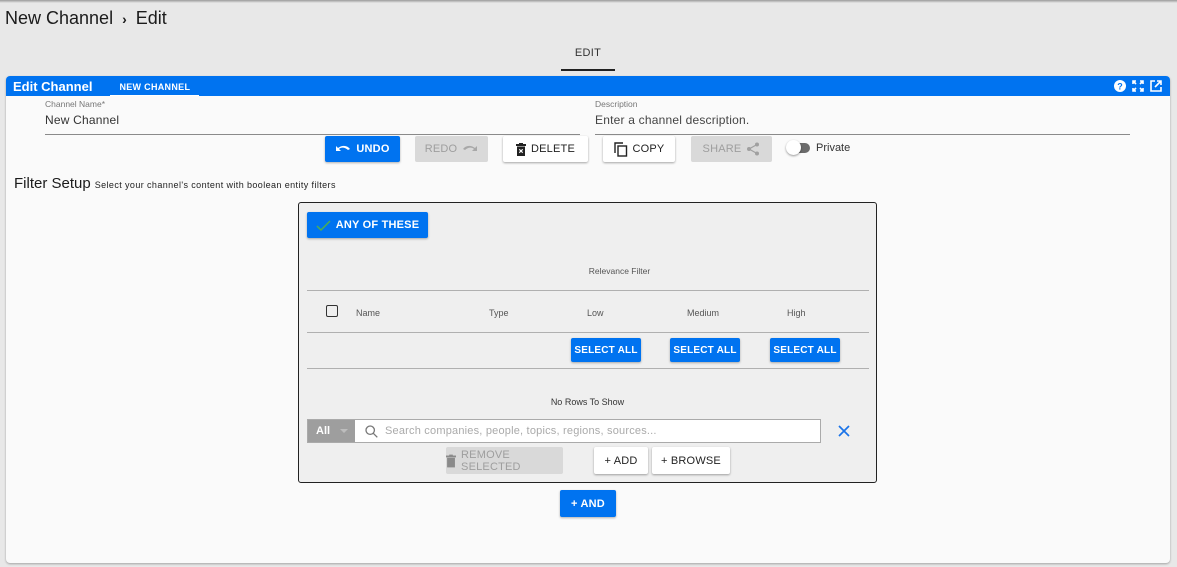  What do you see at coordinates (155, 86) in the screenshot?
I see `tab-new-channel: NEW CHANNEL` at bounding box center [155, 86].